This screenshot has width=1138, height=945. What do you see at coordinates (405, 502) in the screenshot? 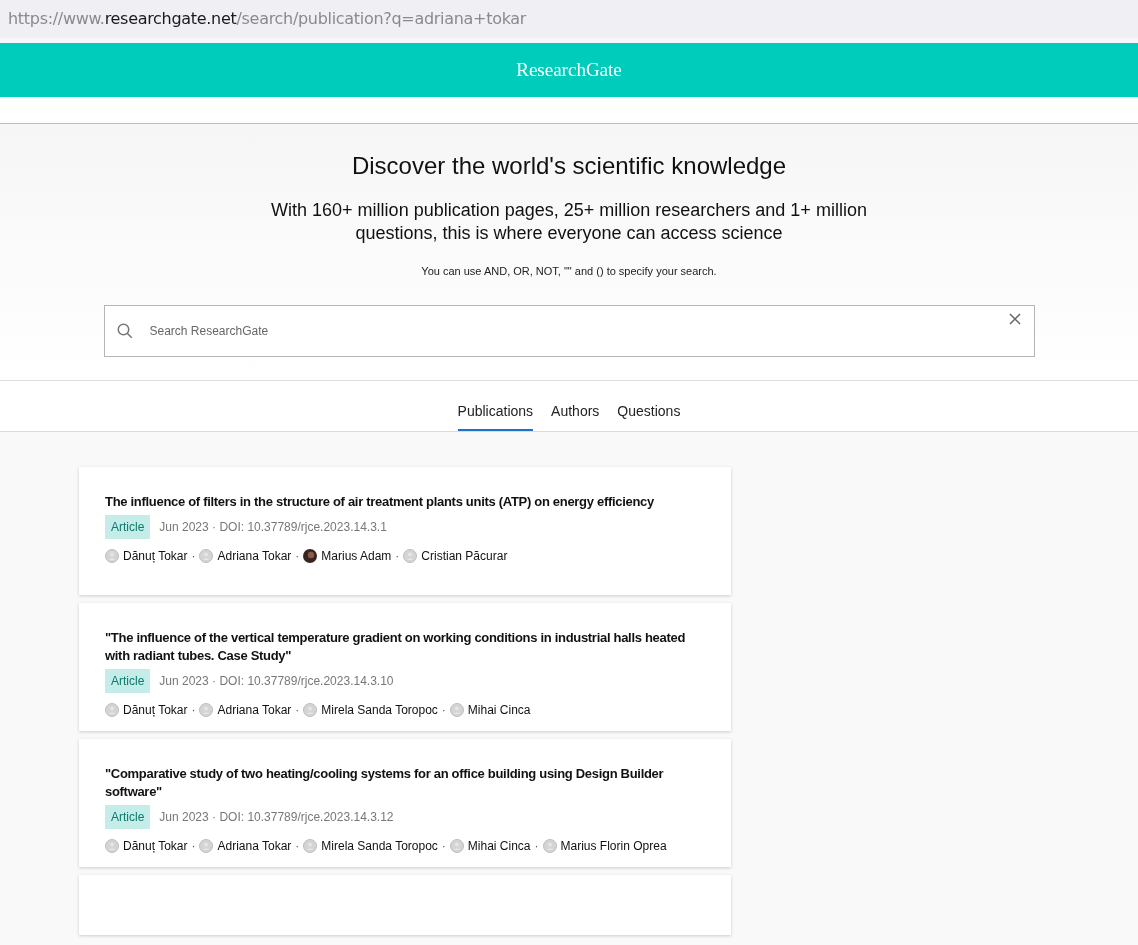
I see `result-title: The influence of filters in the structure of air treatment plants units (ATP) on energy efficiency` at bounding box center [405, 502].